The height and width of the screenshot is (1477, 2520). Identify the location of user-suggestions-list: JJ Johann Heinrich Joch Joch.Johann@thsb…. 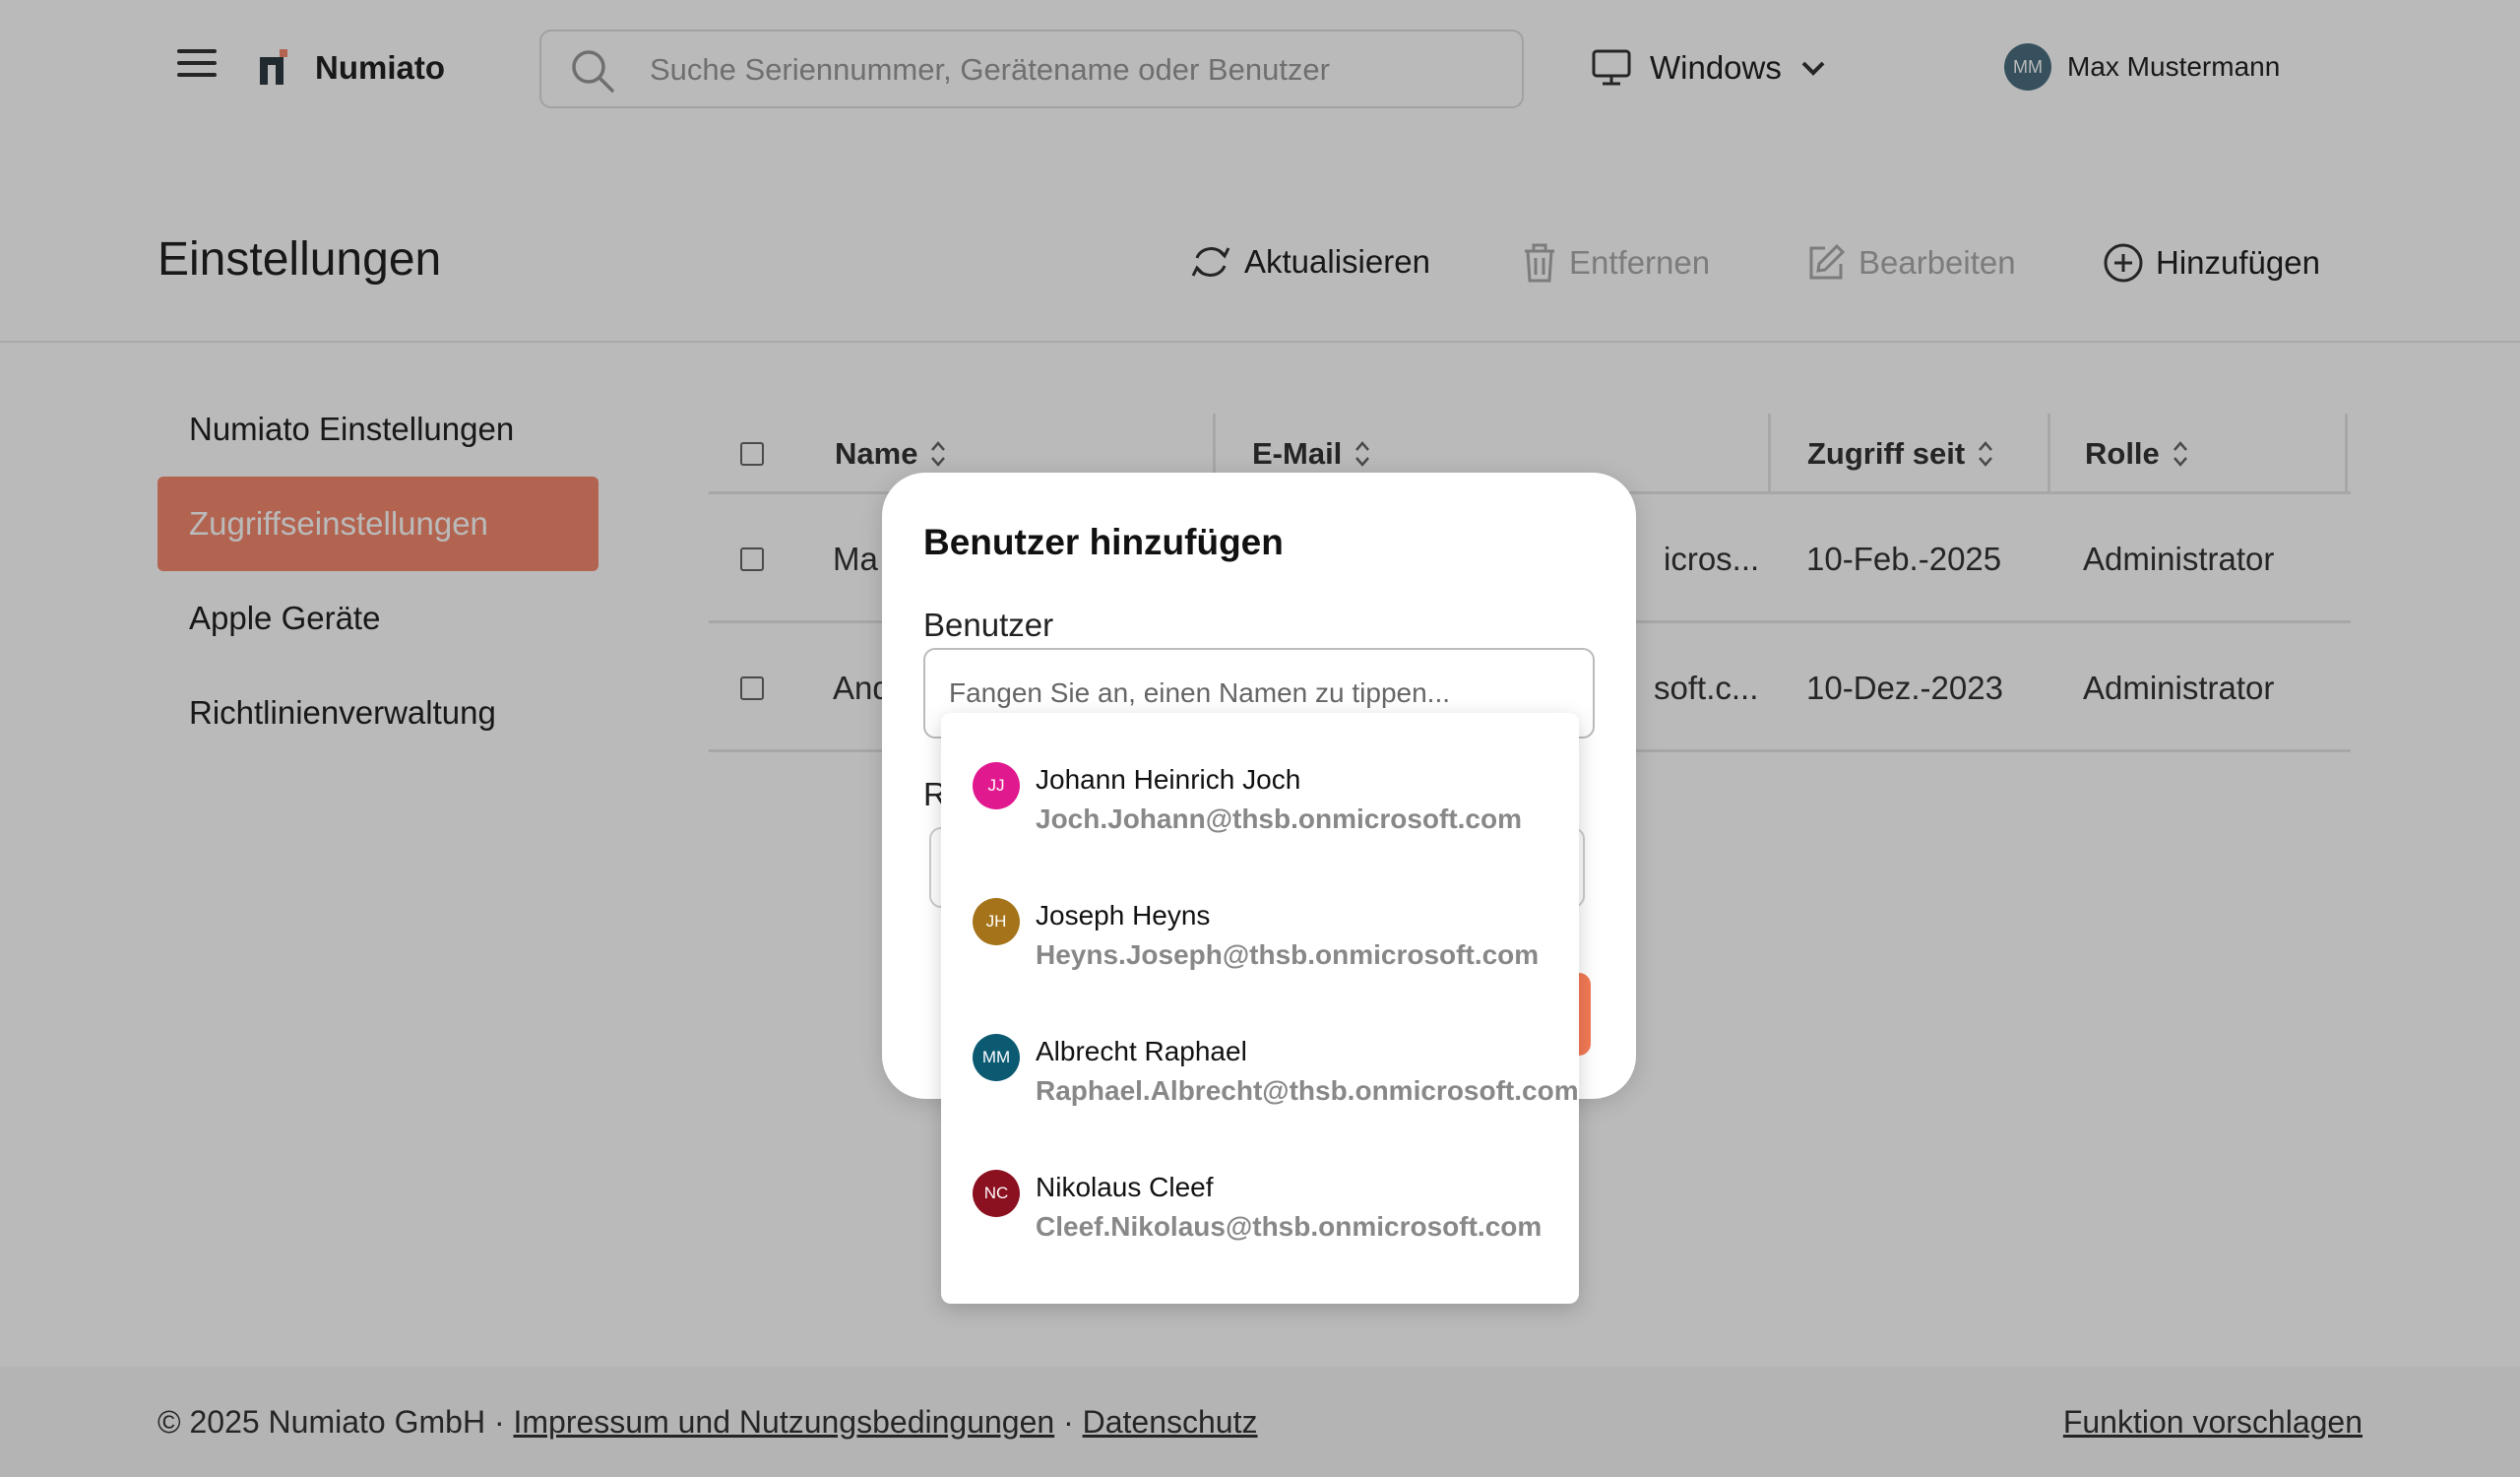
(1260, 1009).